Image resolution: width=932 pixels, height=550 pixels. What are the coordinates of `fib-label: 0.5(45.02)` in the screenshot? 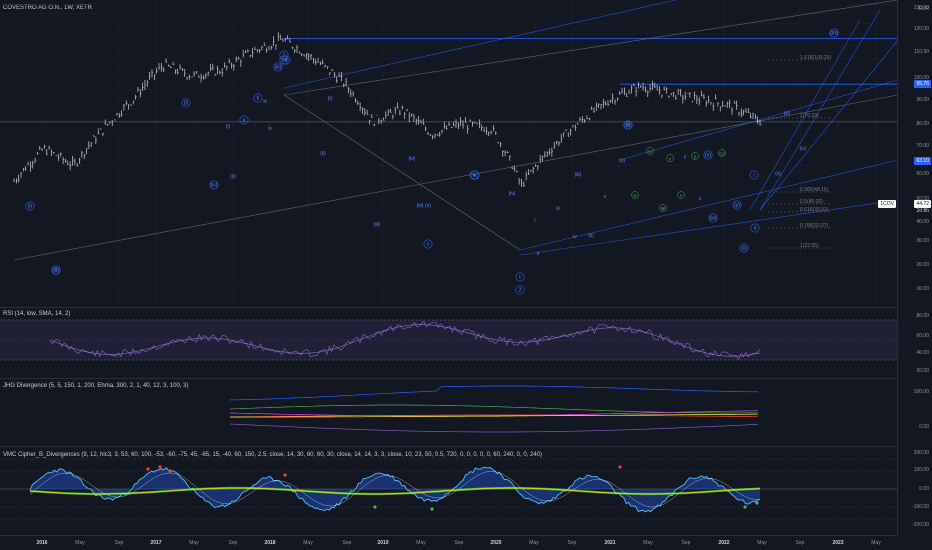 It's located at (811, 202).